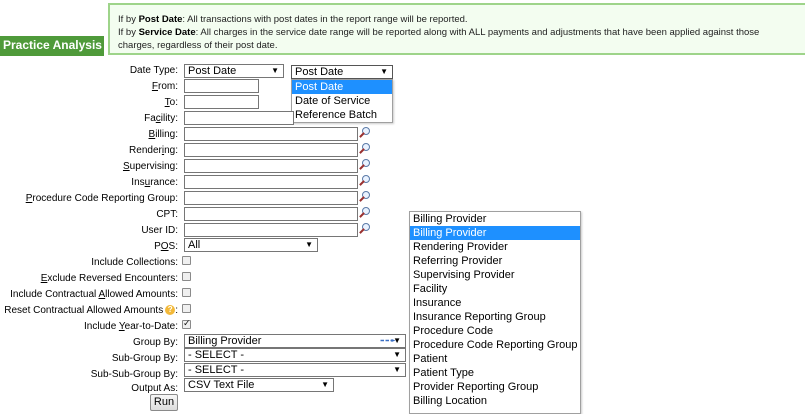 This screenshot has height=414, width=805. Describe the element at coordinates (271, 182) in the screenshot. I see `insurance-input` at that location.